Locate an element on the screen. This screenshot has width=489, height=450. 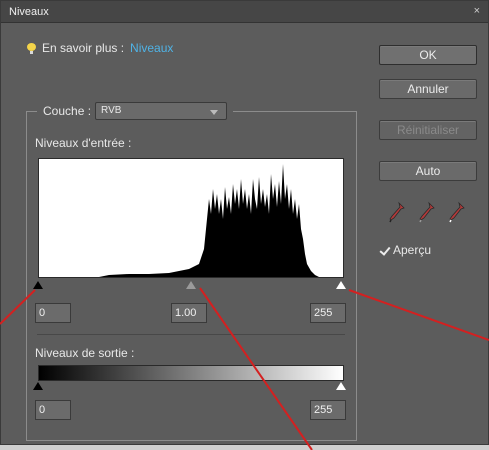
auto-button: Auto is located at coordinates (428, 171).